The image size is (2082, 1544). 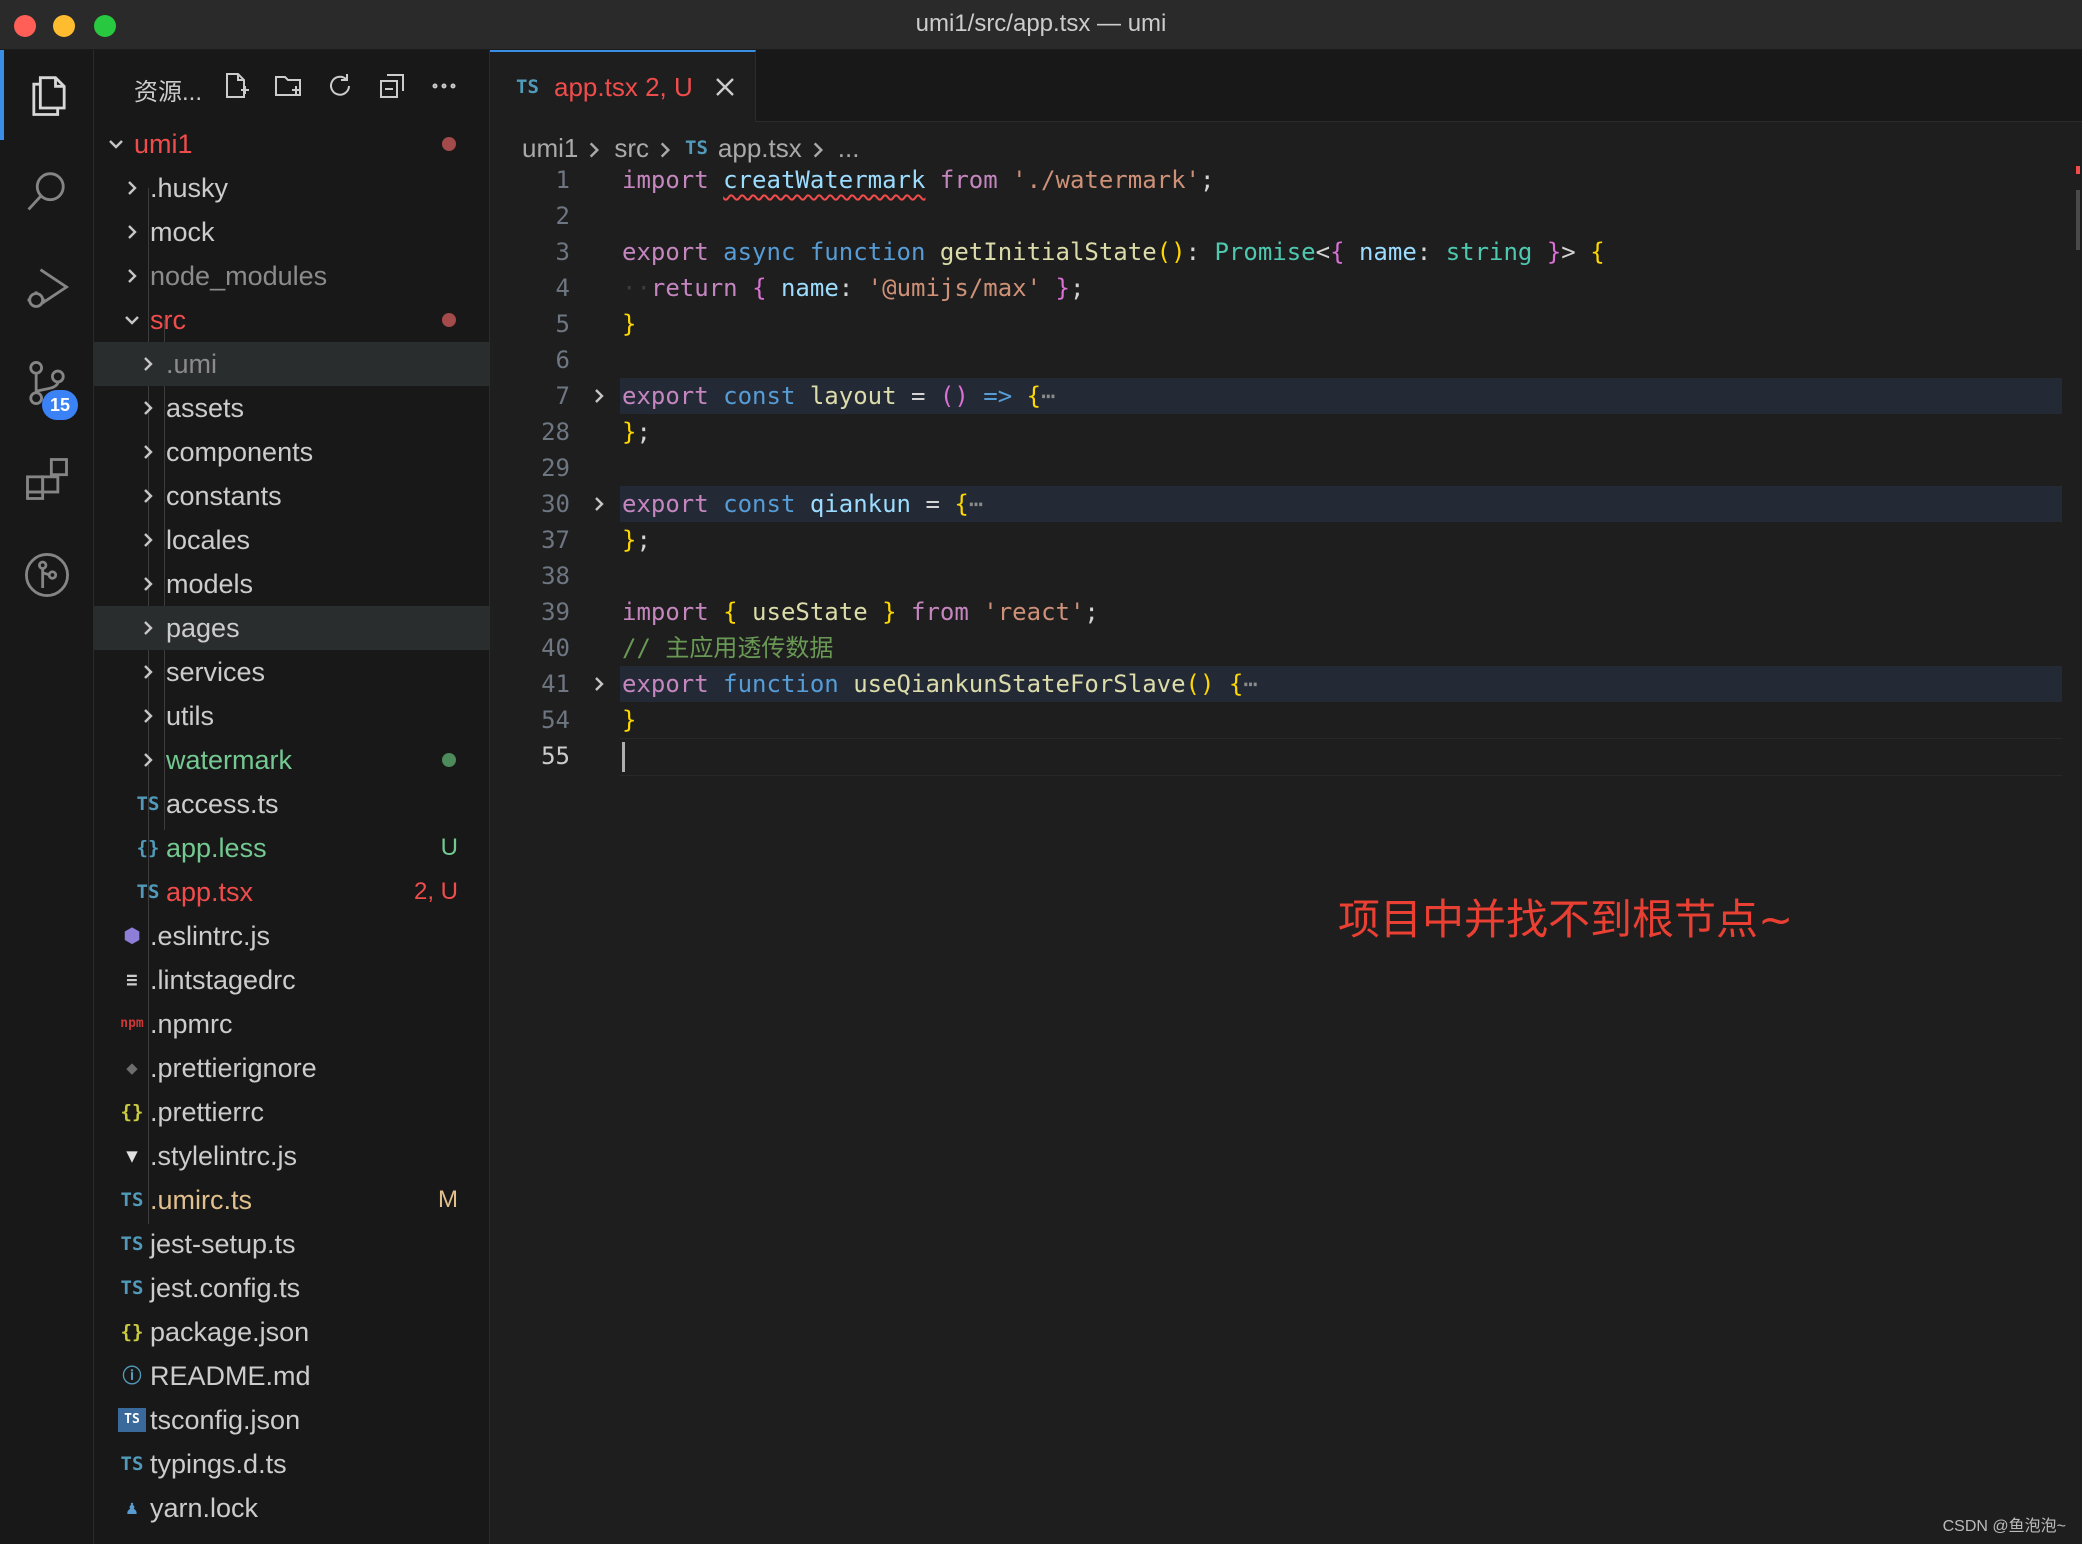 What do you see at coordinates (291, 980) in the screenshot?
I see `tree-file: ≡ .lintstagedrc` at bounding box center [291, 980].